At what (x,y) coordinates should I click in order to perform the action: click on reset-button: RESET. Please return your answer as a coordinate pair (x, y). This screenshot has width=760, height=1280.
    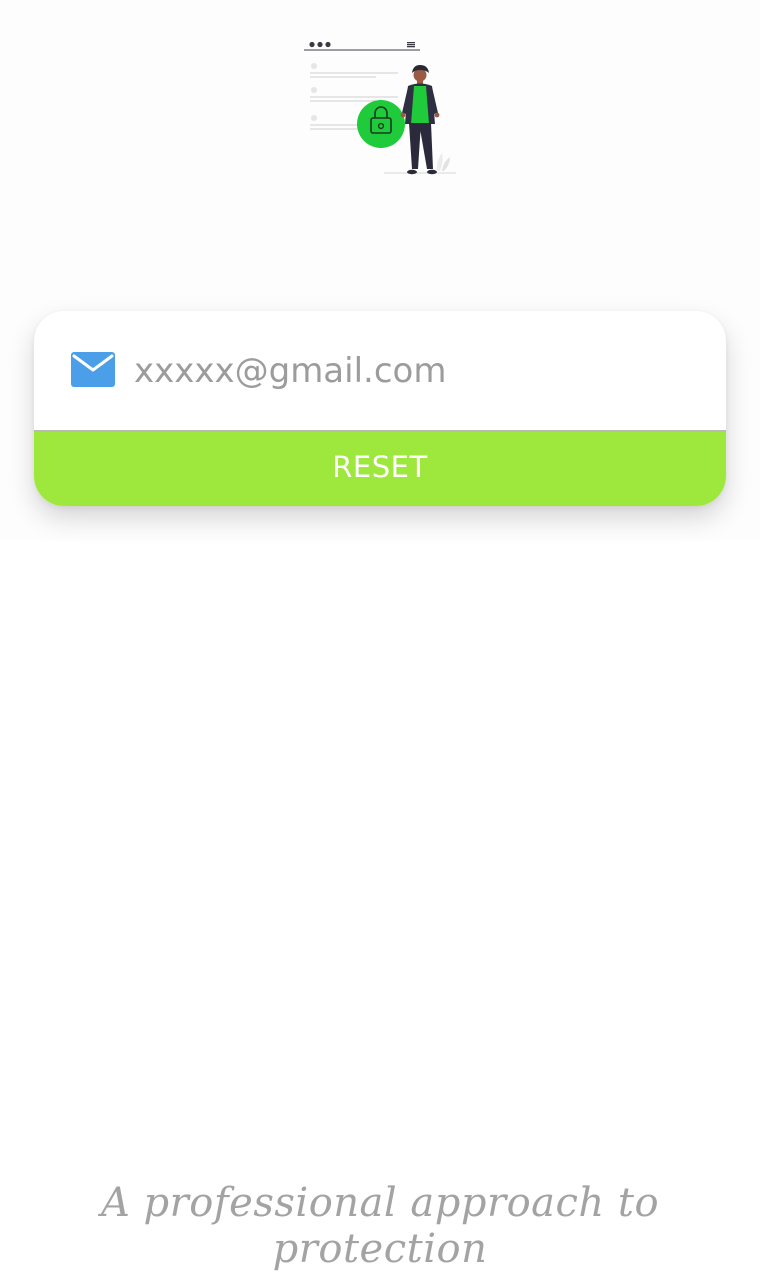
    Looking at the image, I should click on (380, 469).